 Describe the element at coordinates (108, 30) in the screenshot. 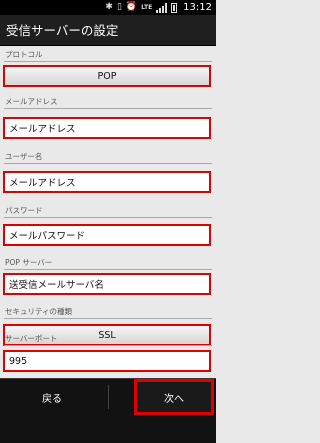

I see `page-title: 受信サーバーの設定` at that location.